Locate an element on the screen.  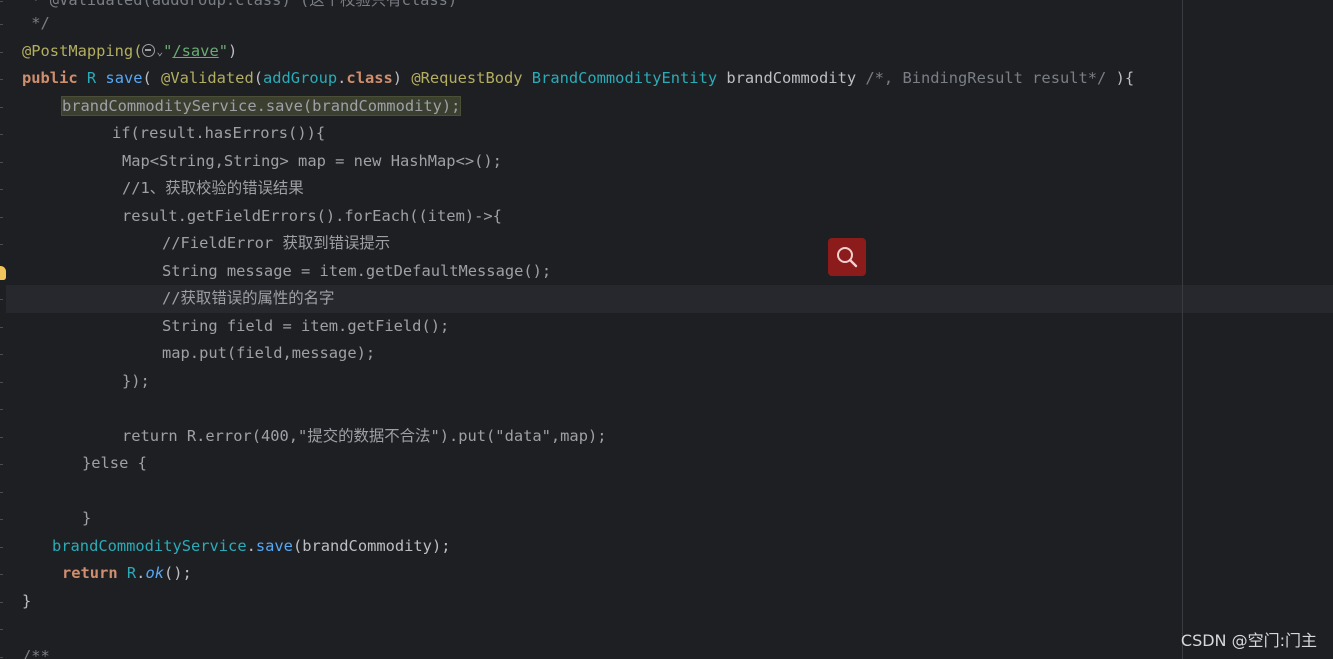
code-token: /** is located at coordinates (36, 653).